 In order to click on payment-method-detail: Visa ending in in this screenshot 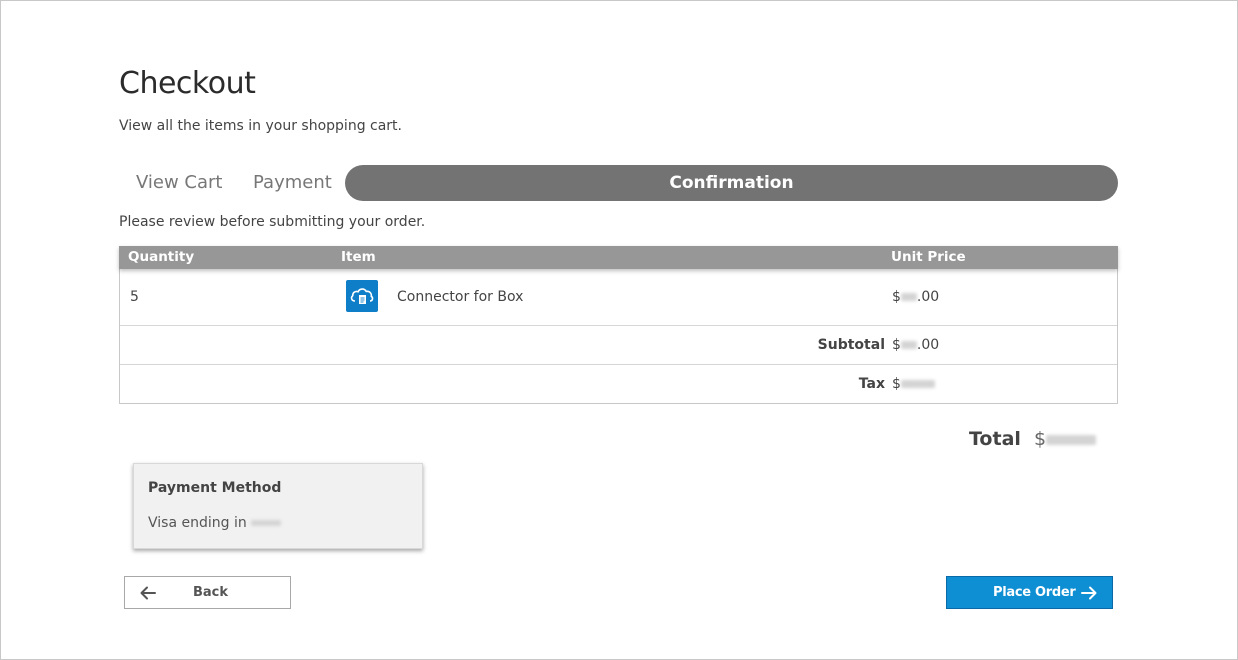, I will do `click(215, 523)`.